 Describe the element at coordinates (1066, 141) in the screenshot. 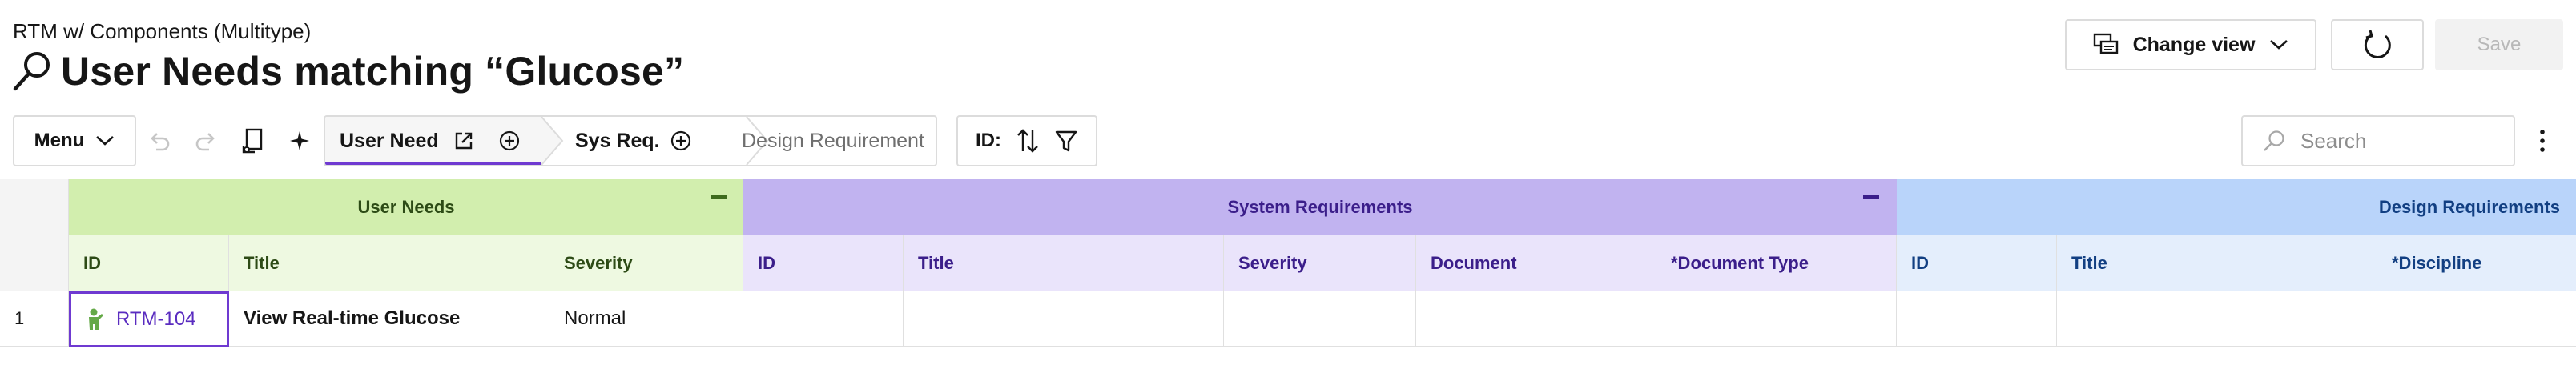

I see `filter-icon` at that location.